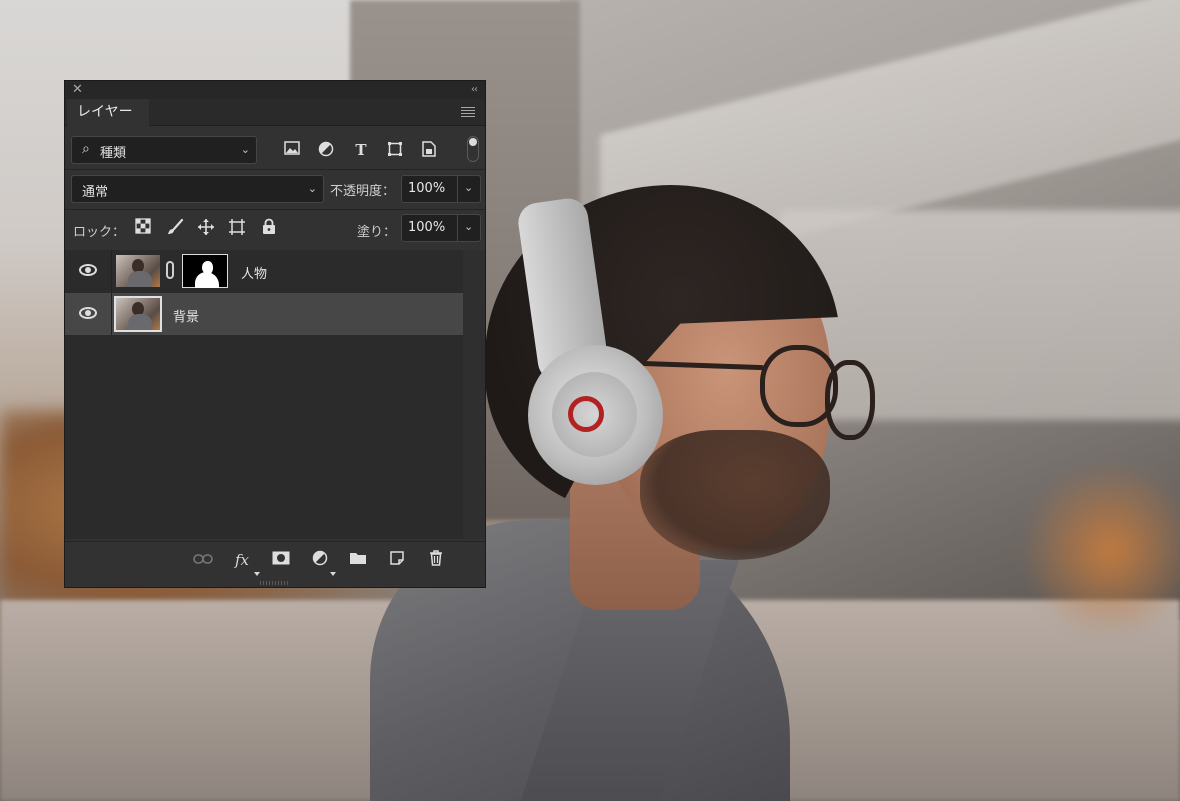 The image size is (1180, 801). What do you see at coordinates (292, 150) in the screenshot?
I see `image-filter-icon` at bounding box center [292, 150].